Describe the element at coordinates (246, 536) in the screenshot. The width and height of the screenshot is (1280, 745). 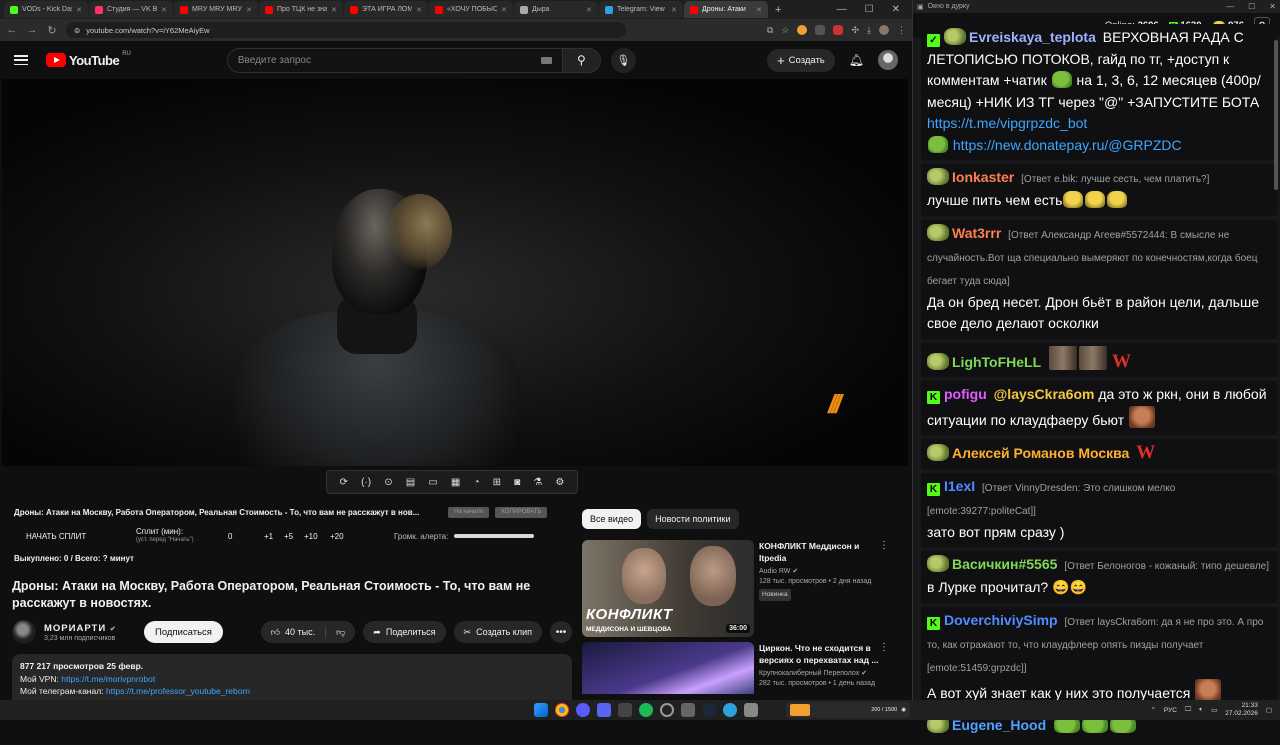
I see `split-minutes-value: 0` at that location.